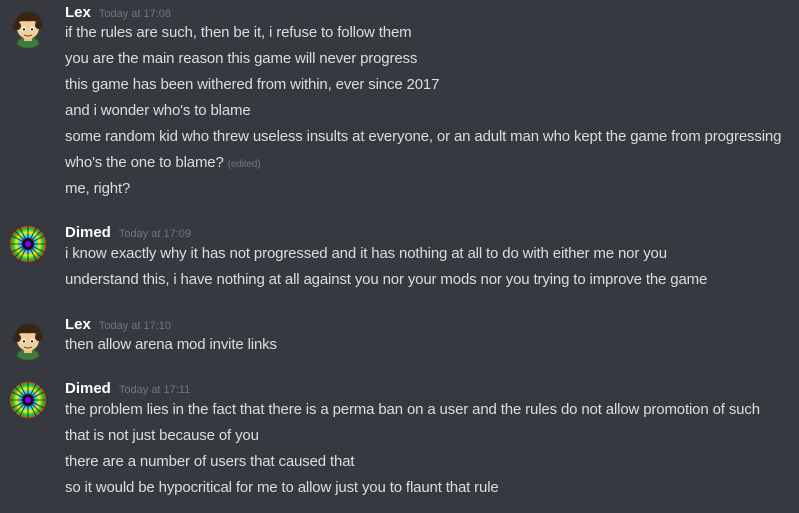 The height and width of the screenshot is (513, 799). I want to click on message-line: me, right?, so click(98, 188).